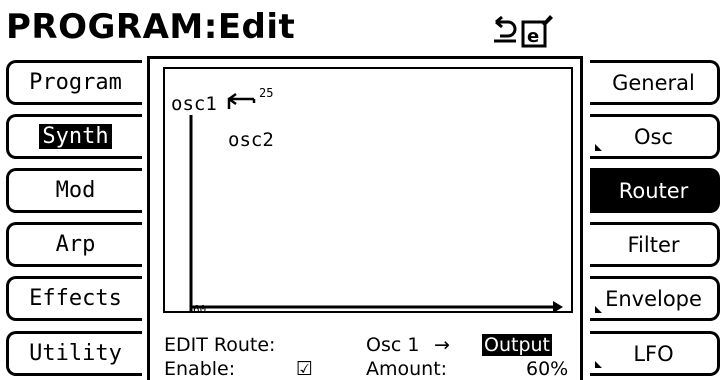 The image size is (726, 380). Describe the element at coordinates (200, 369) in the screenshot. I see `enable-label: Enable:` at that location.